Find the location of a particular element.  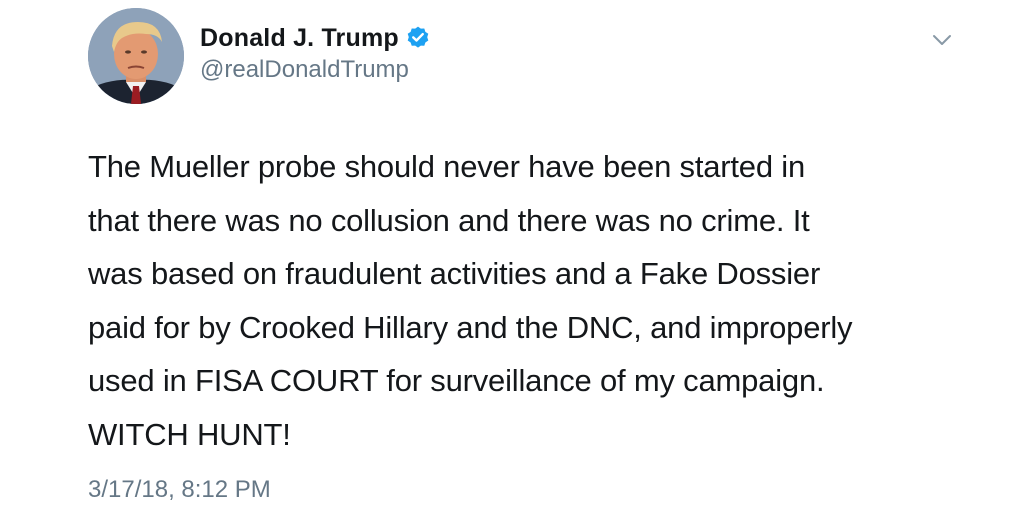

name-row: Donald J. Trump is located at coordinates (315, 38).